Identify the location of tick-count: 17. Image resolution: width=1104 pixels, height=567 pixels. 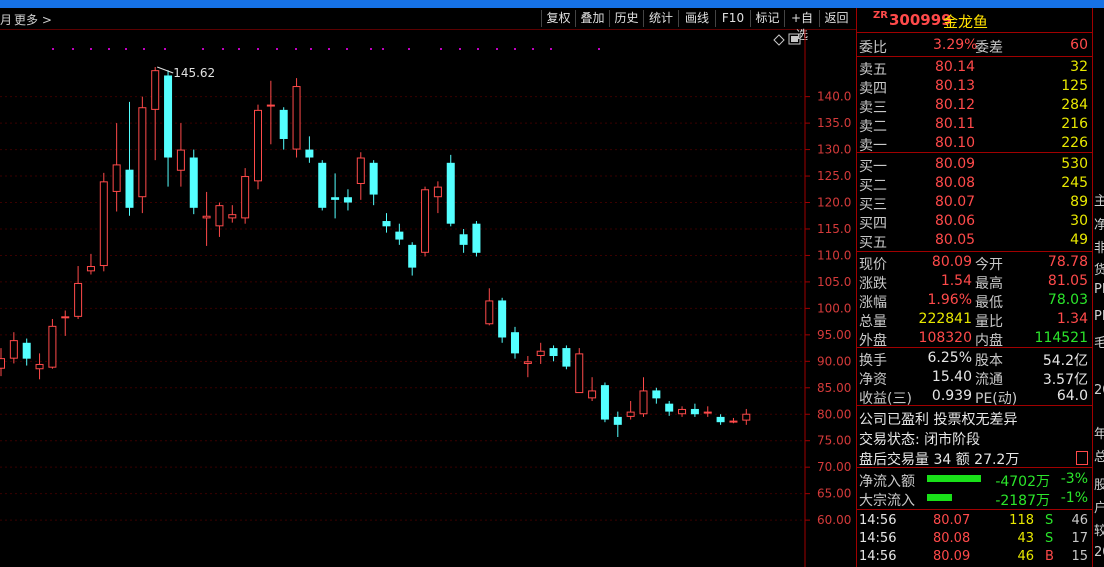
(1079, 538).